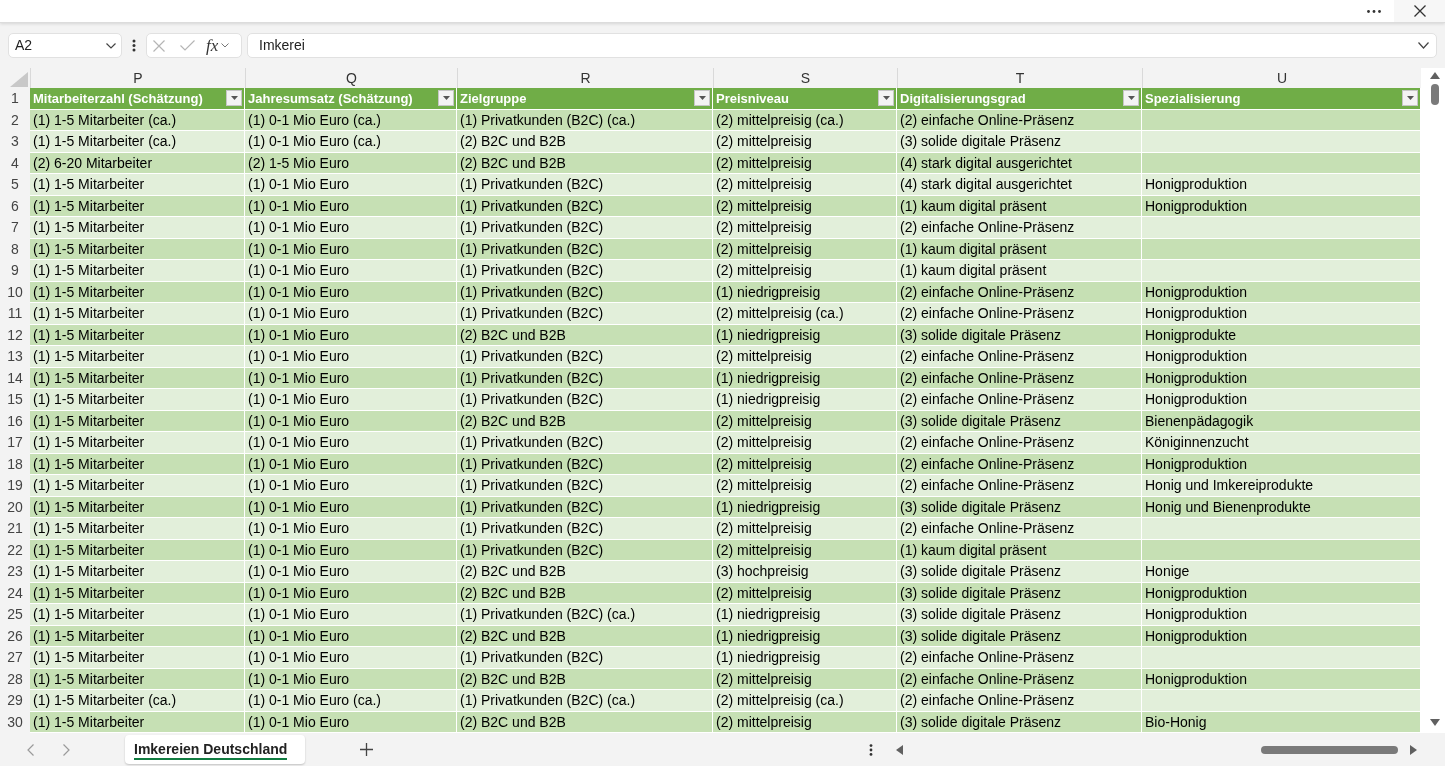 The image size is (1445, 766). What do you see at coordinates (15, 421) in the screenshot?
I see `row-header: 16` at bounding box center [15, 421].